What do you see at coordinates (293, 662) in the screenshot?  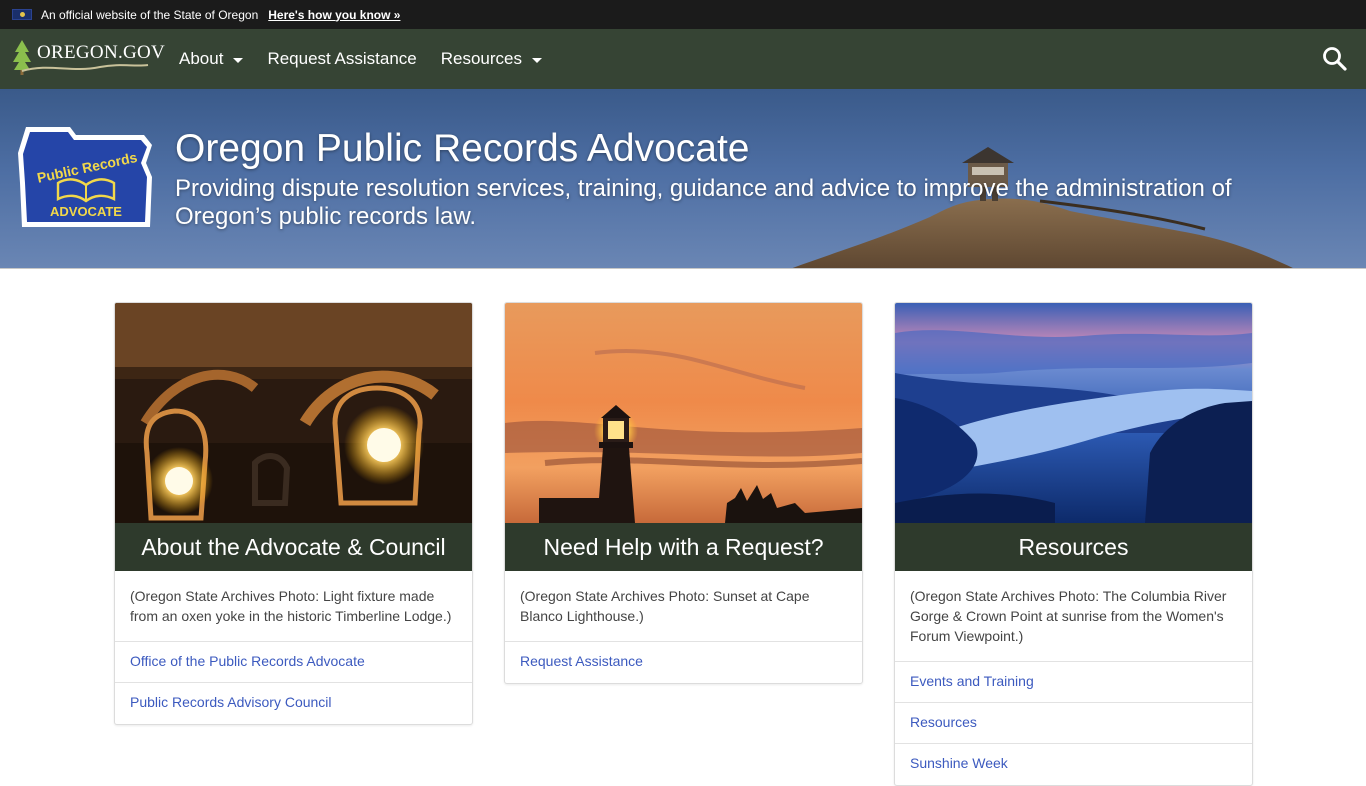 I see `link-office-public-records-advocate: Office of the Public Records Advocate` at bounding box center [293, 662].